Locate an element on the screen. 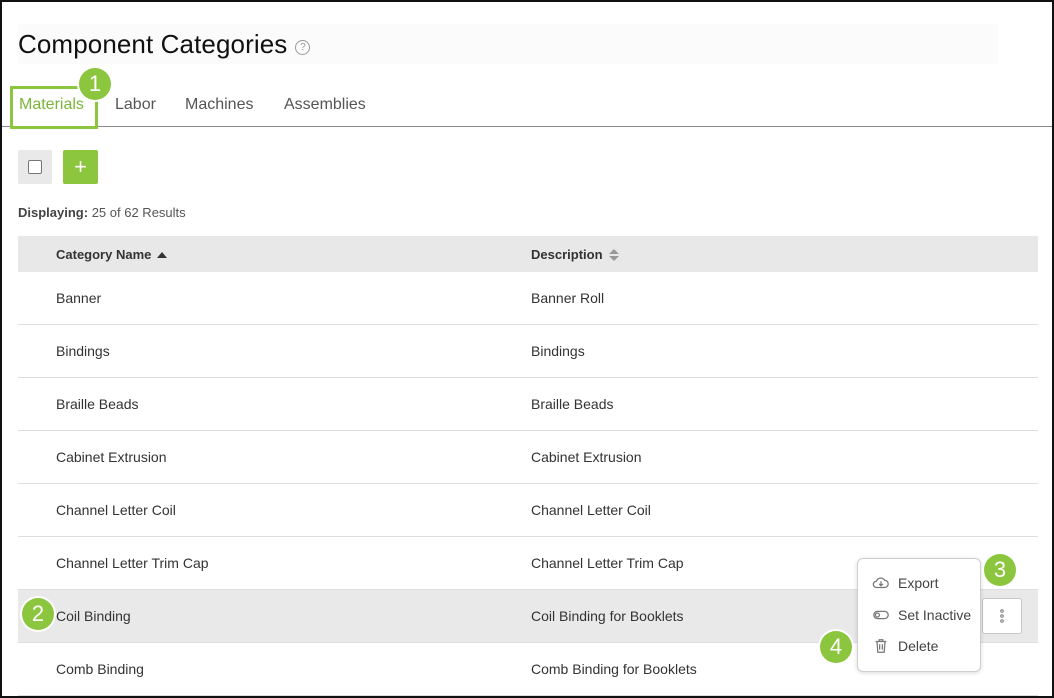 The height and width of the screenshot is (698, 1054). cell-description: Channel Letter Trim Cap is located at coordinates (607, 563).